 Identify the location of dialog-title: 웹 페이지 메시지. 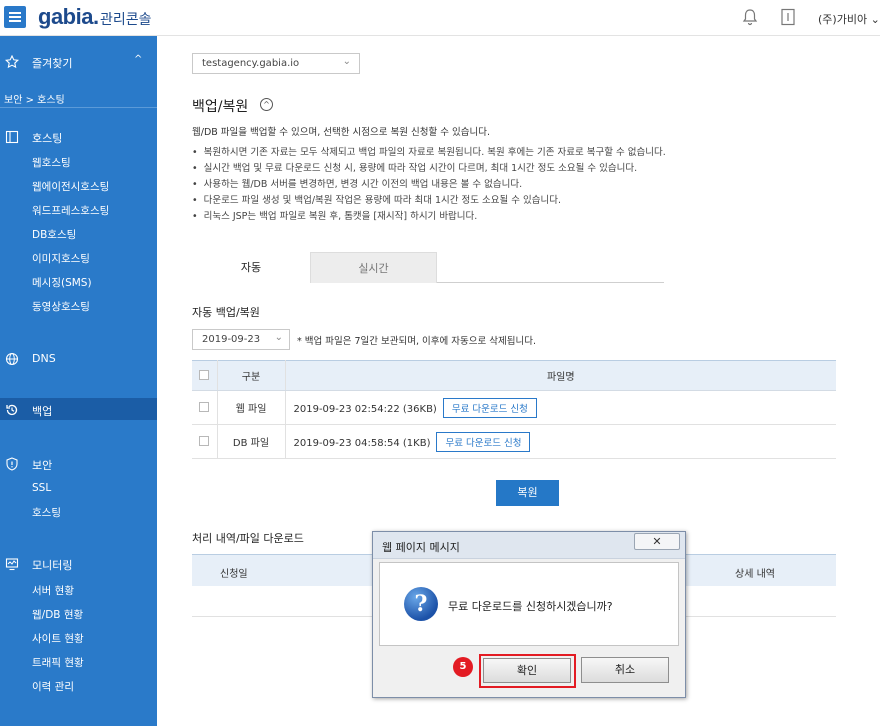
(421, 547).